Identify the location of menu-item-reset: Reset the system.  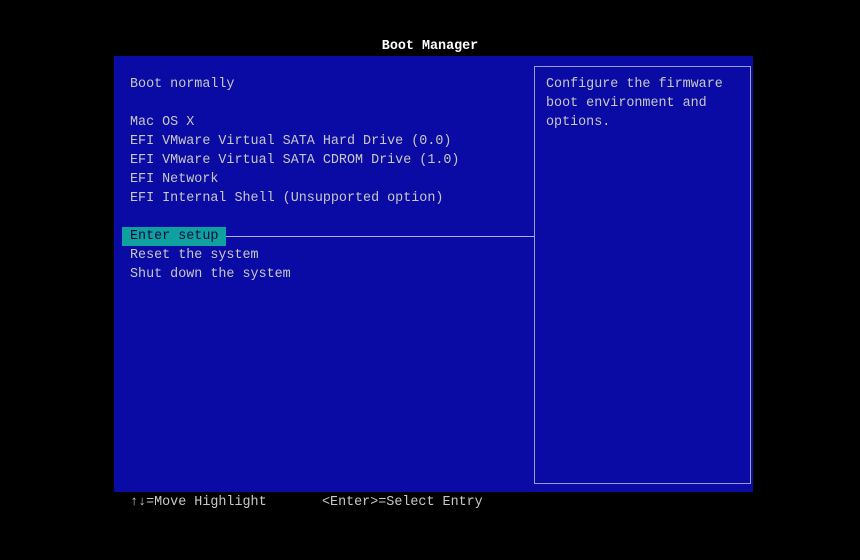
(194, 255).